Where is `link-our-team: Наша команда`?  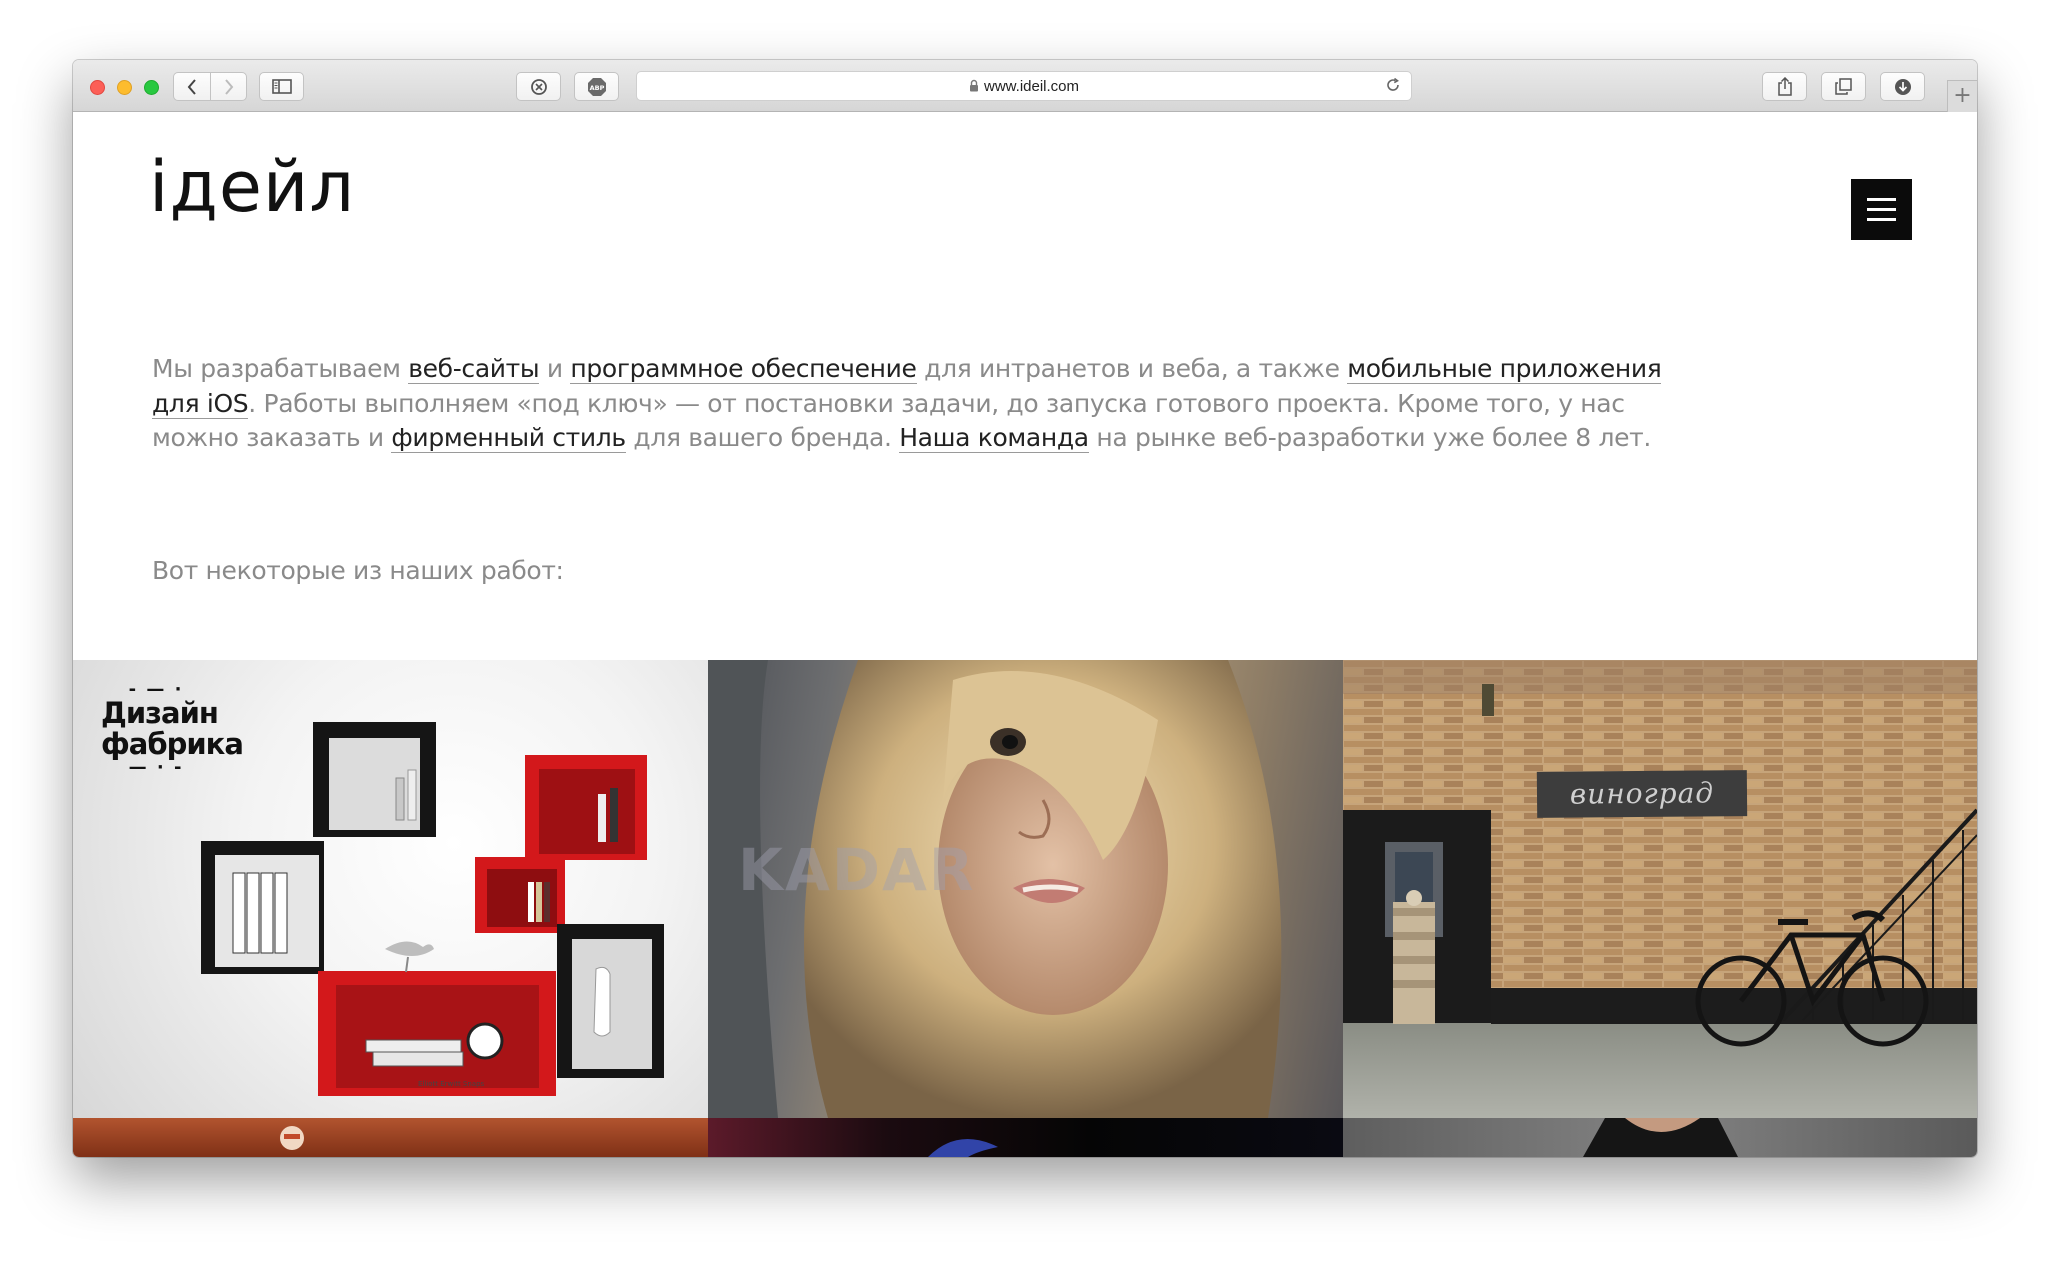
link-our-team: Наша команда is located at coordinates (994, 438).